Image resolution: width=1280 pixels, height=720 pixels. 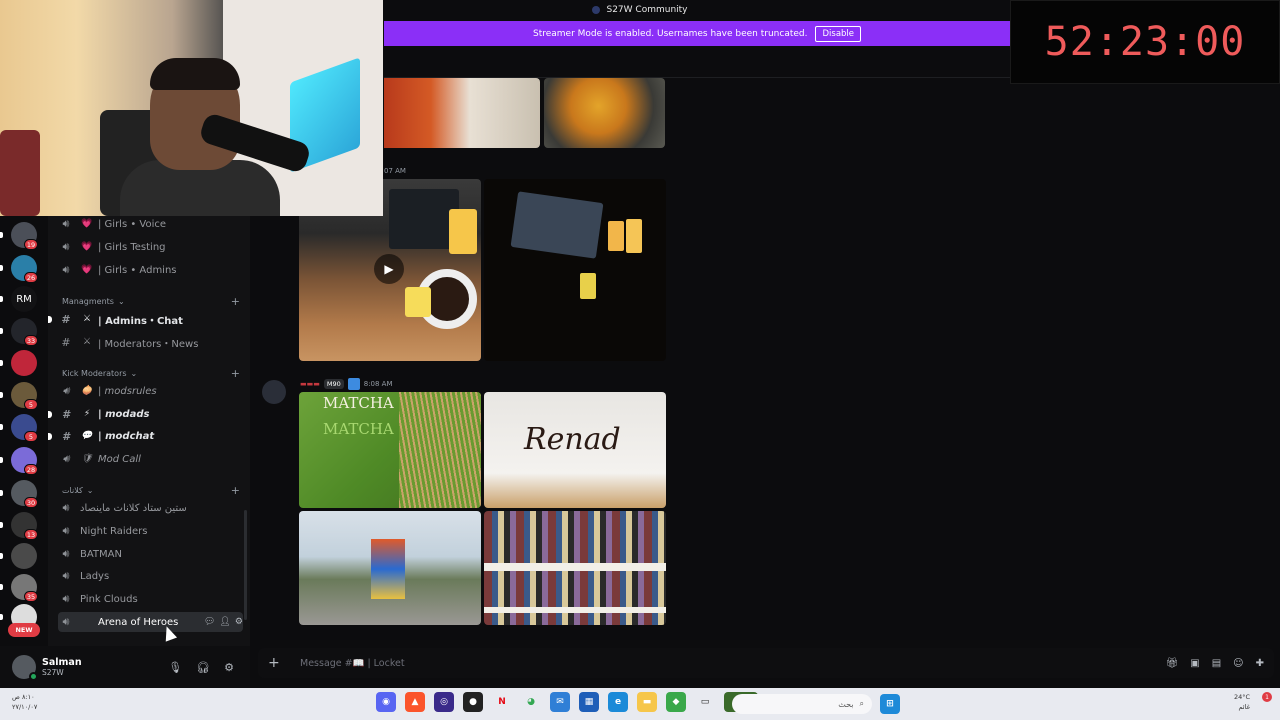 I want to click on channel-item: 🔊︎ 💗 | Girls • Voice, so click(x=150, y=224).